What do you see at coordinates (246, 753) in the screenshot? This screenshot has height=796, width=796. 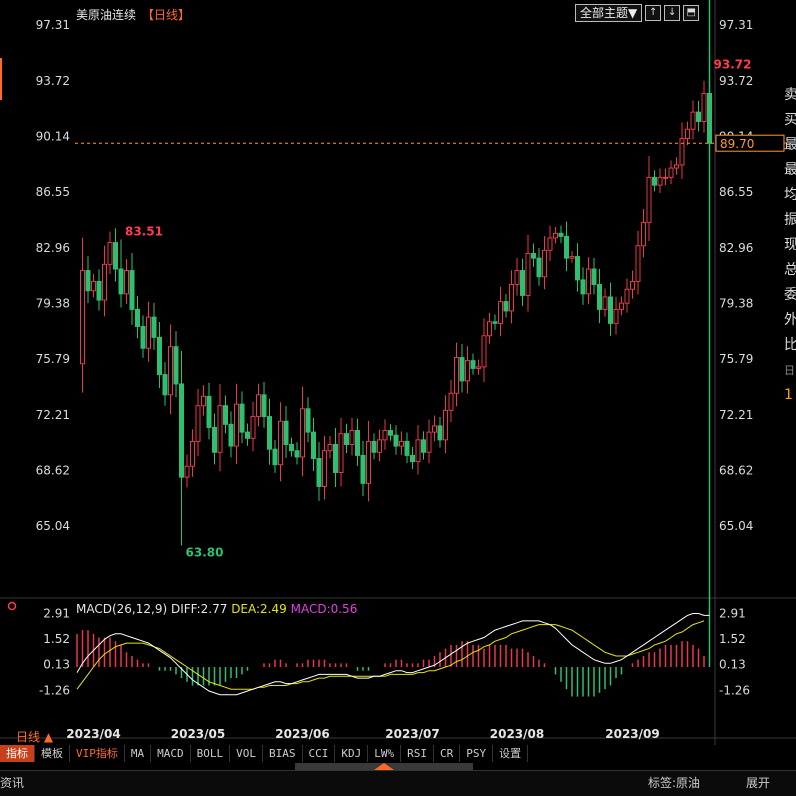 I see `tab-vol: VOL` at bounding box center [246, 753].